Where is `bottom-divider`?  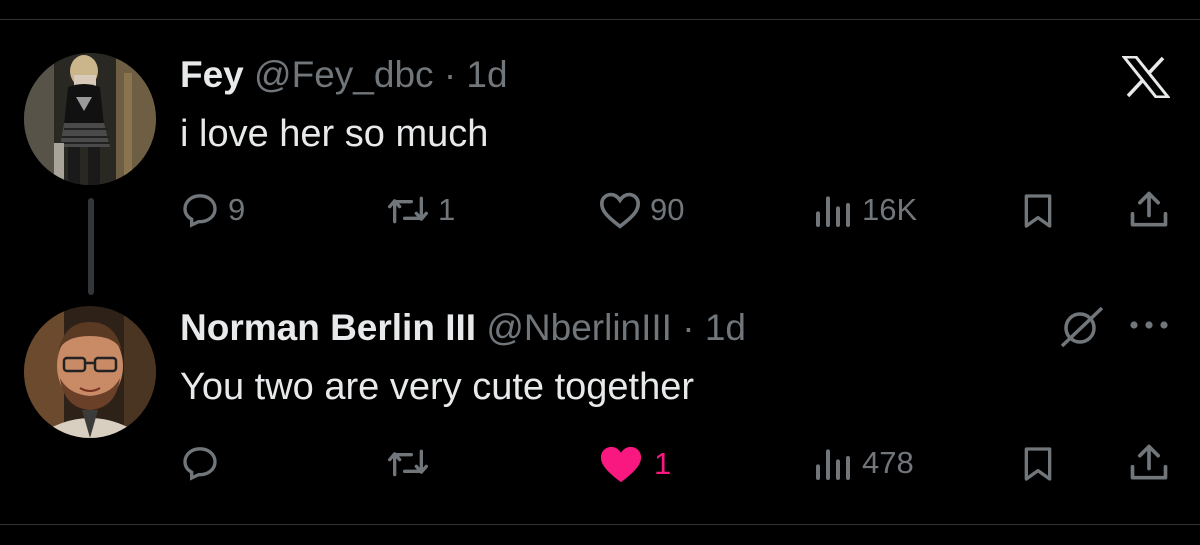 bottom-divider is located at coordinates (600, 524).